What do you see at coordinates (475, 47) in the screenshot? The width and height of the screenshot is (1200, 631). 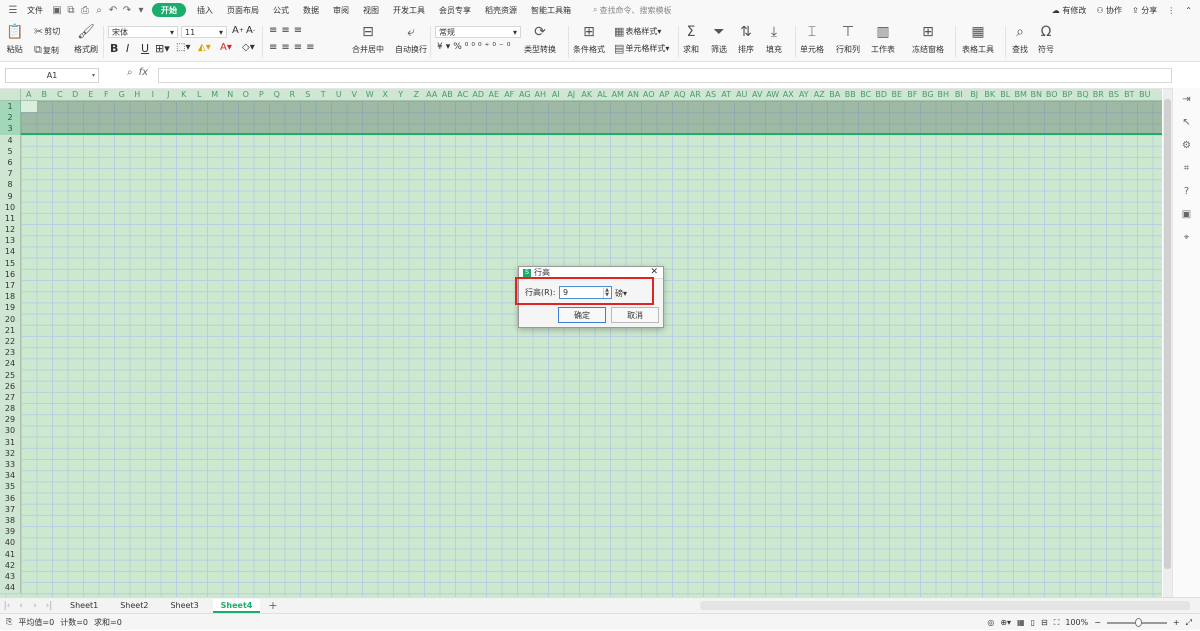 I see `number-tools-group: ¥▾%⁰⁰⁰⁺⁰⁻⁰` at bounding box center [475, 47].